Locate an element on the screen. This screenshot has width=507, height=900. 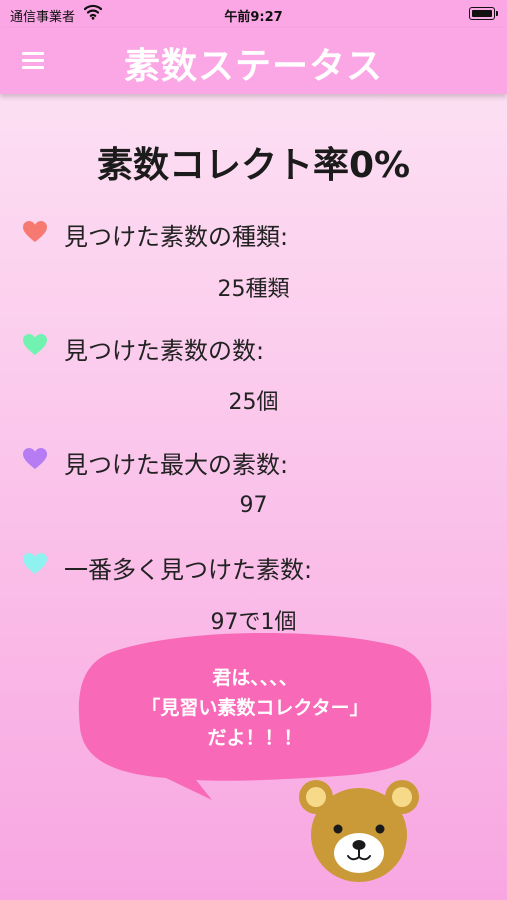
speech-line-2: 「見習い素数コレクター」 is located at coordinates (255, 708).